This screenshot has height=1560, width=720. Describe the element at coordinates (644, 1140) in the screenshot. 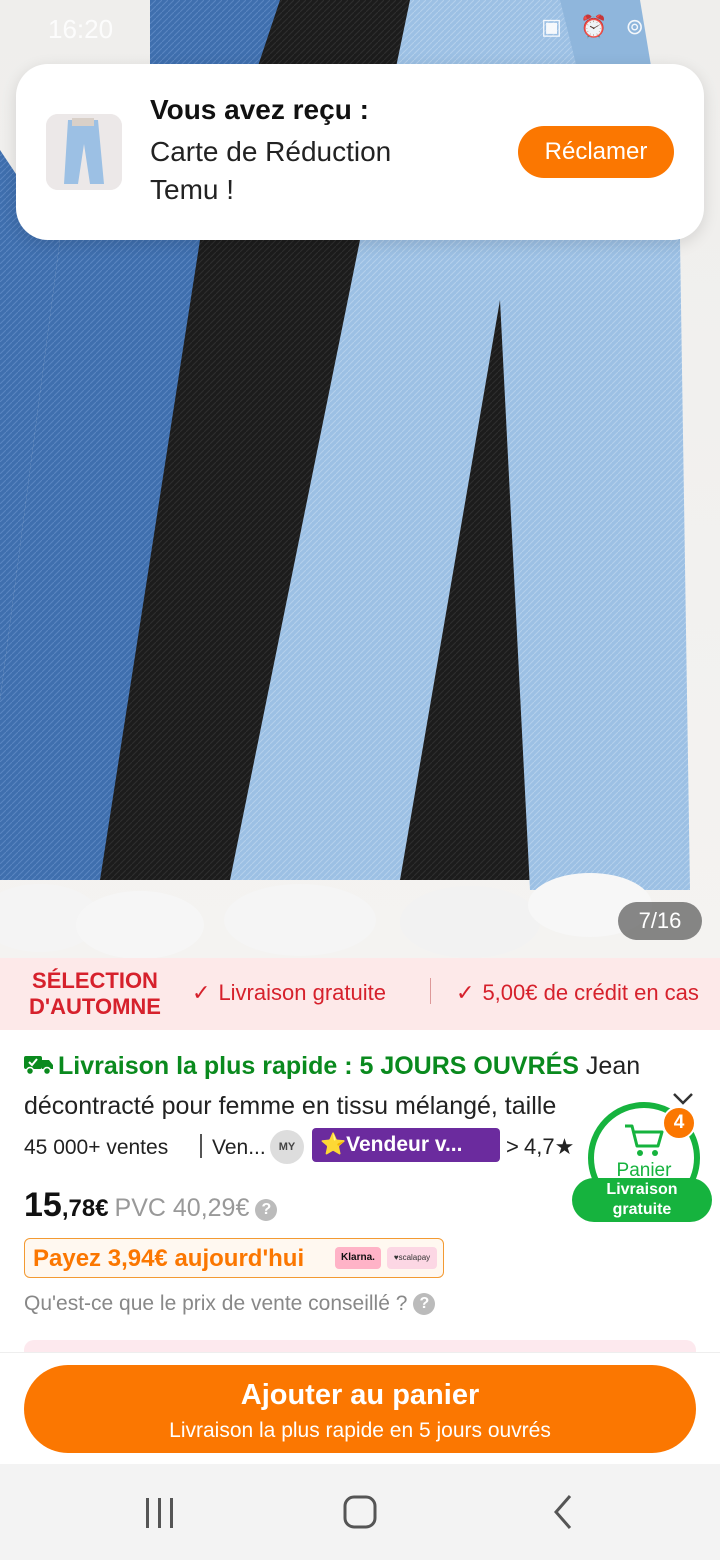

I see `cart-icon` at that location.